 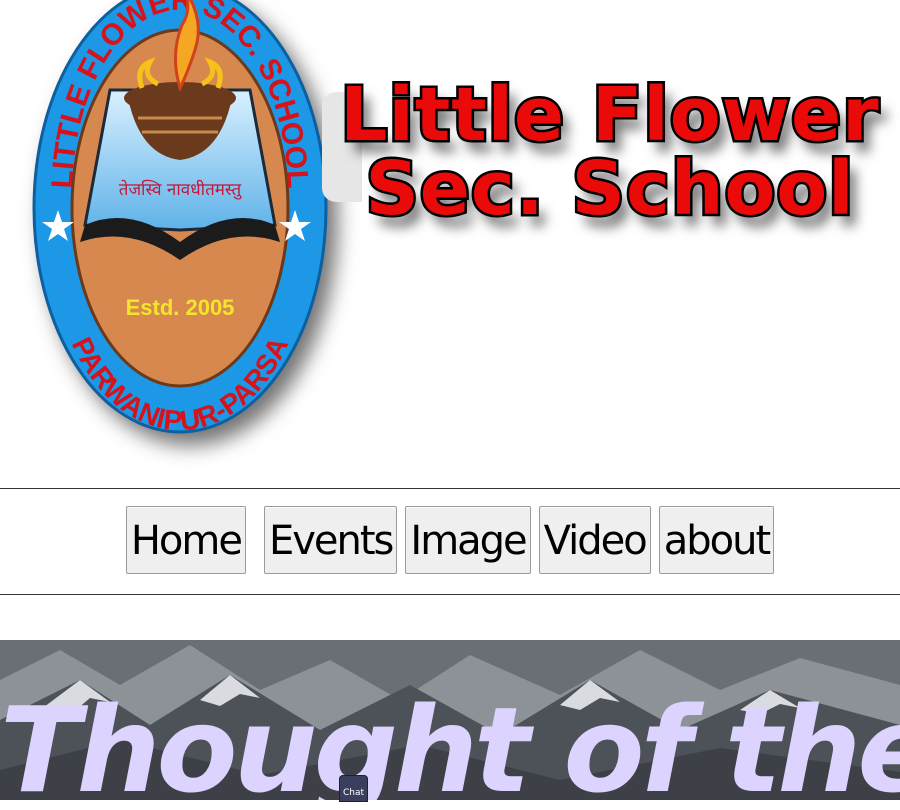 What do you see at coordinates (185, 540) in the screenshot?
I see `nav-home-button: Home` at bounding box center [185, 540].